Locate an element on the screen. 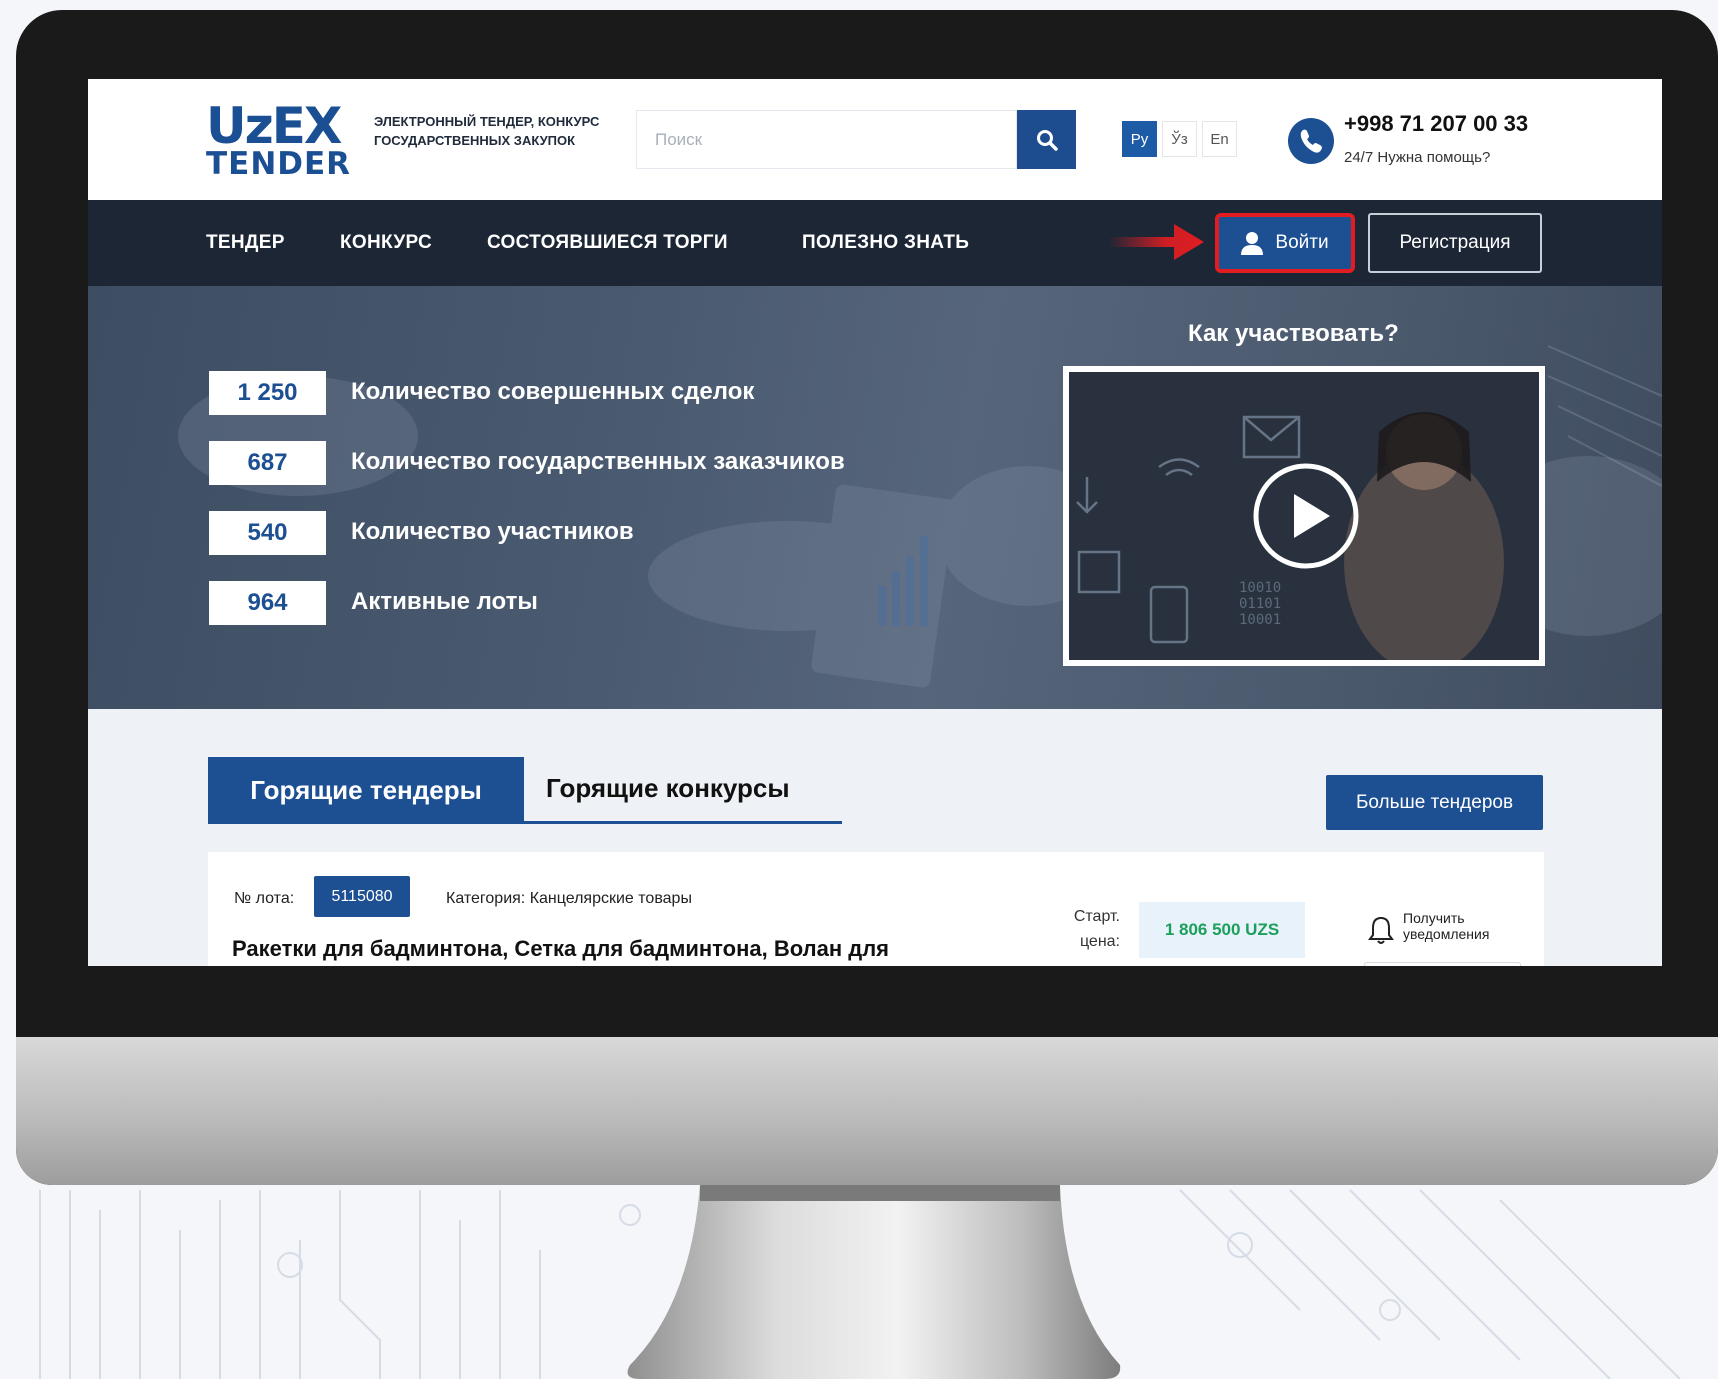 The width and height of the screenshot is (1718, 1379). nav-item-tender: ТЕНДЕР is located at coordinates (245, 243).